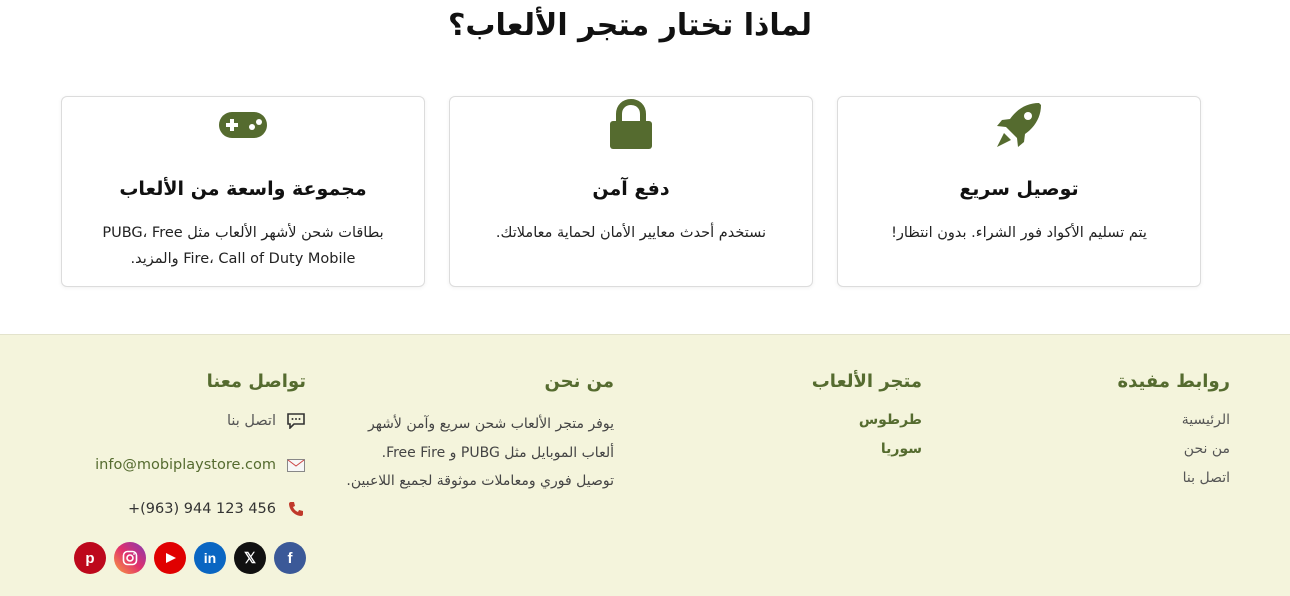 Image resolution: width=1290 pixels, height=596 pixels. What do you see at coordinates (579, 381) in the screenshot?
I see `footer-heading: من نحن` at bounding box center [579, 381].